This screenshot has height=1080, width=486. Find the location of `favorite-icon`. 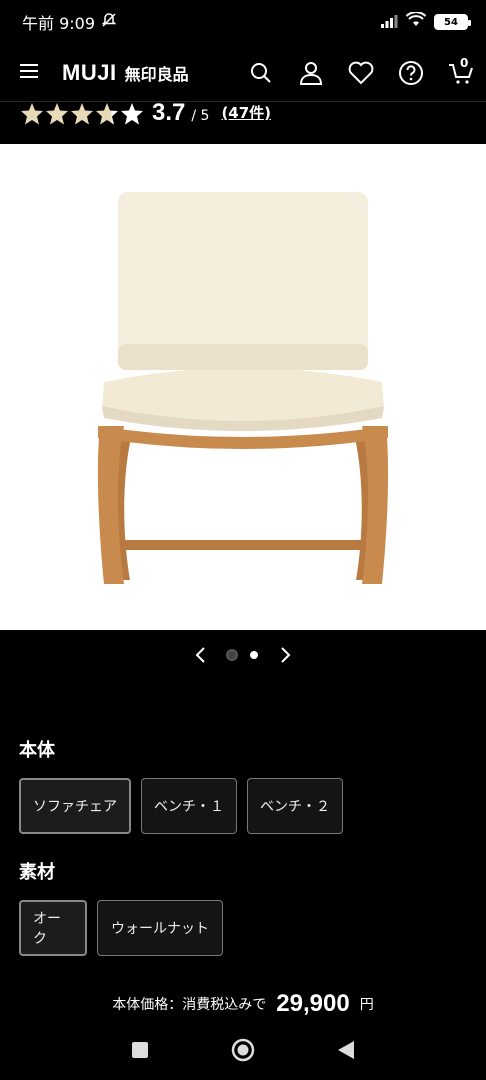

favorite-icon is located at coordinates (361, 73).